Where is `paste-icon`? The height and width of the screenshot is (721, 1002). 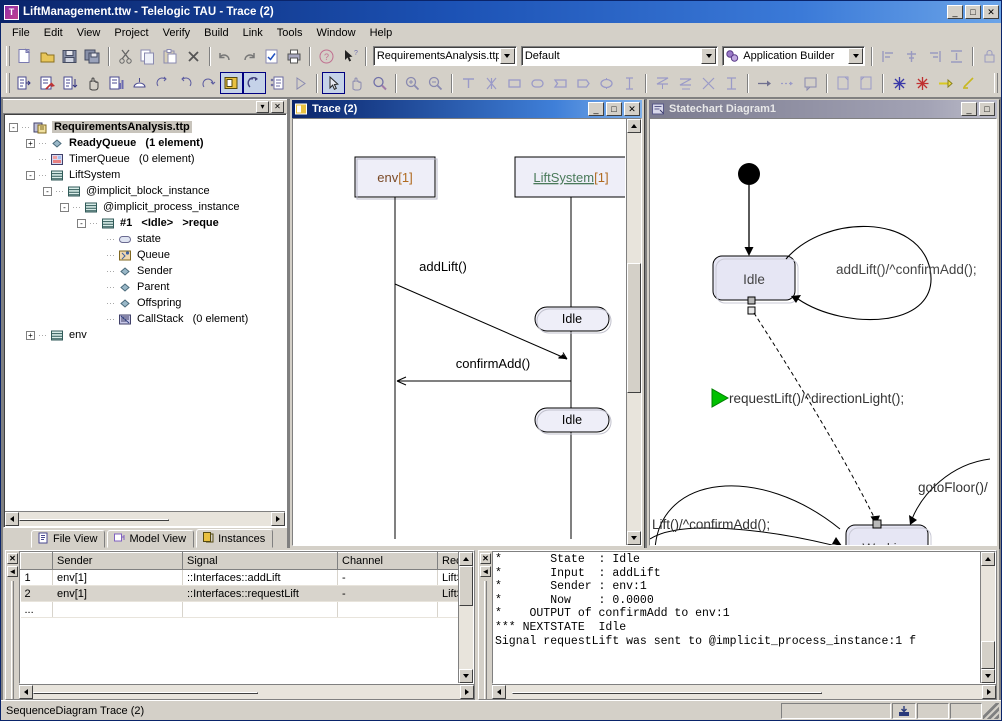
paste-icon is located at coordinates (170, 56).